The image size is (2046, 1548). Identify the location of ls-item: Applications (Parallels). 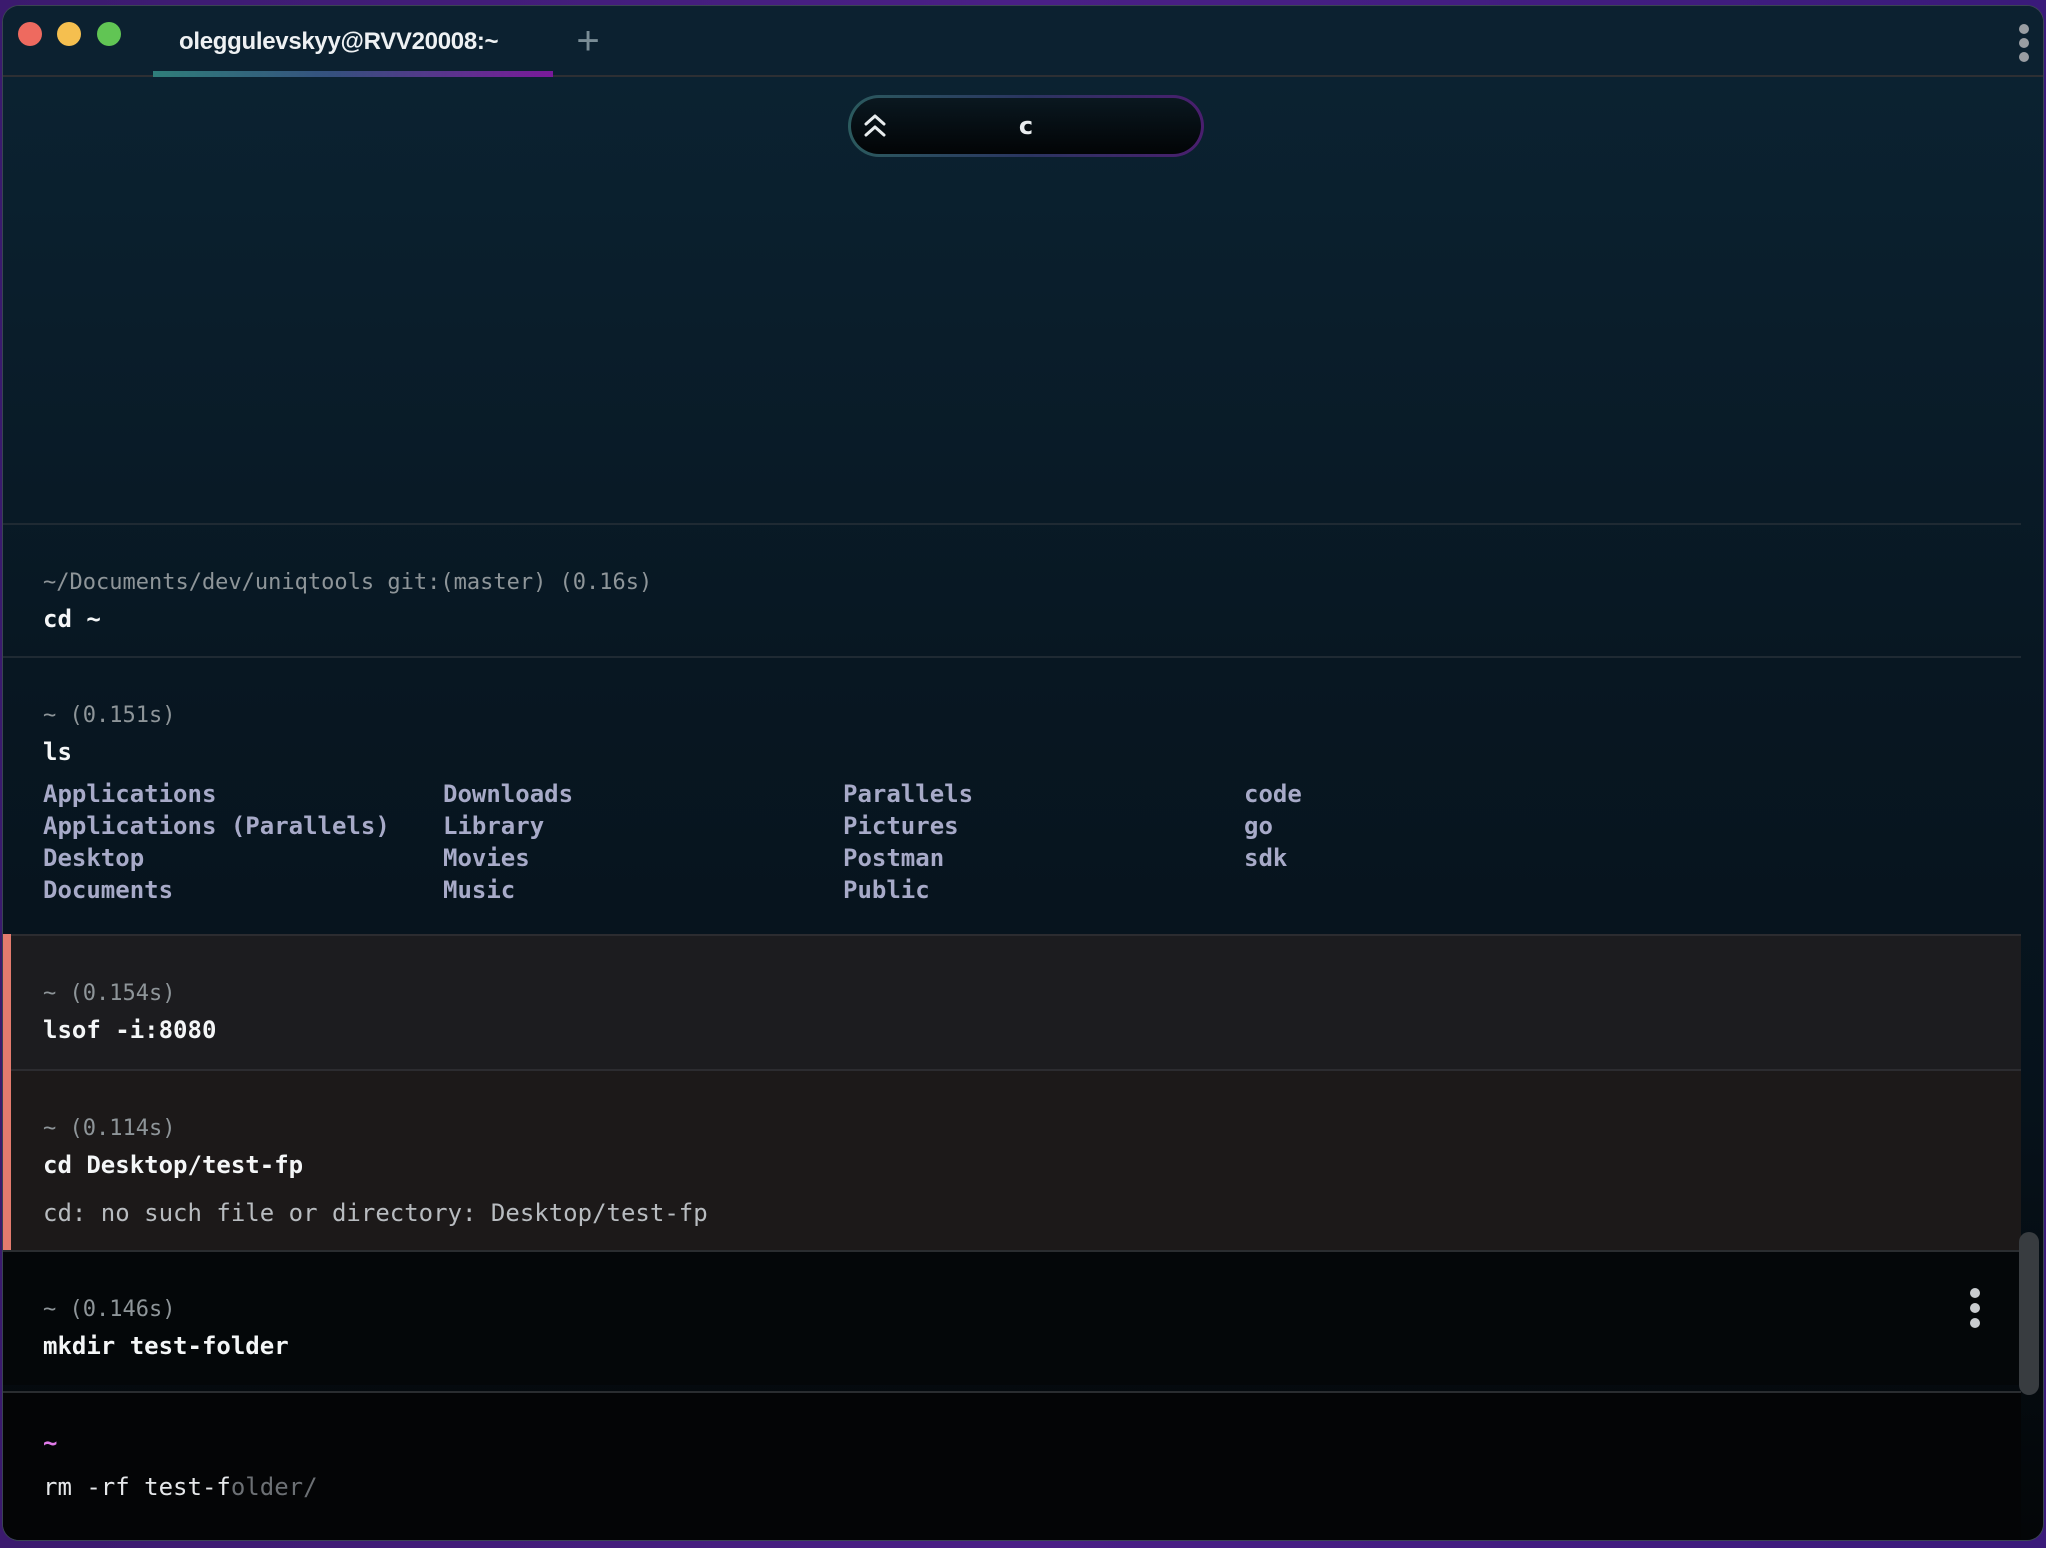
(216, 826).